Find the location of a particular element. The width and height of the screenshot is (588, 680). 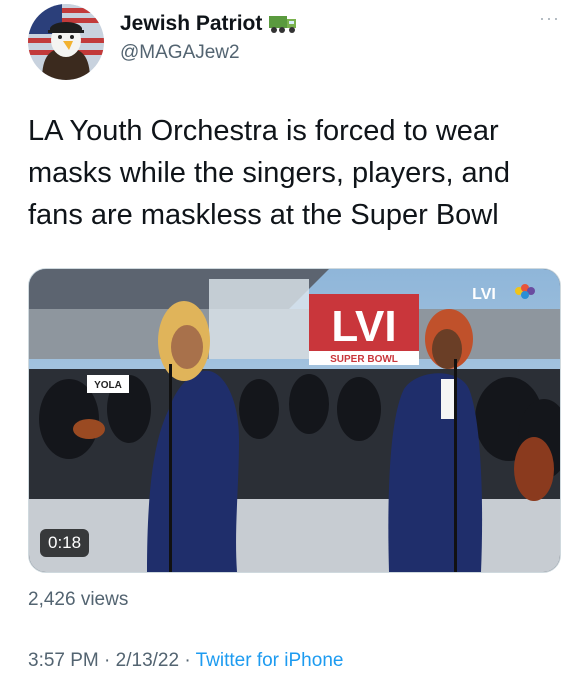

stage-sign: SUPER BOWL is located at coordinates (364, 359).